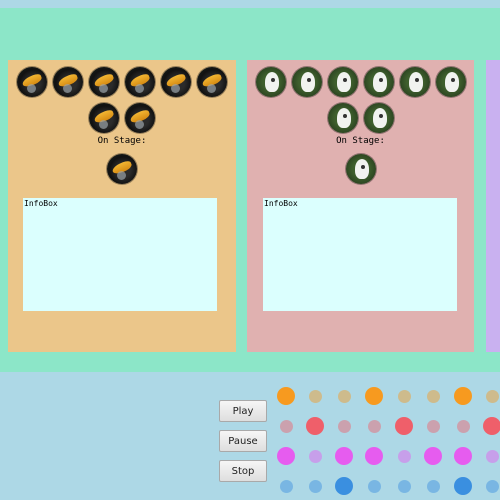  Describe the element at coordinates (243, 411) in the screenshot. I see `play-button: Play` at that location.